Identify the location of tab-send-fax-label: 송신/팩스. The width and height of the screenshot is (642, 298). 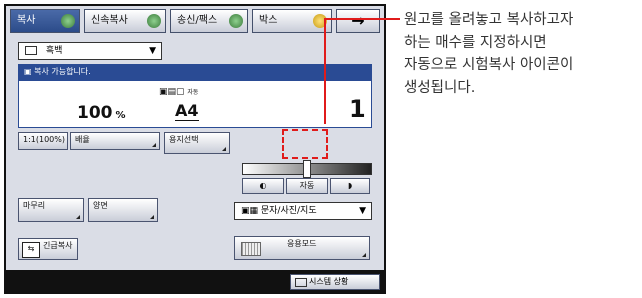
(197, 20).